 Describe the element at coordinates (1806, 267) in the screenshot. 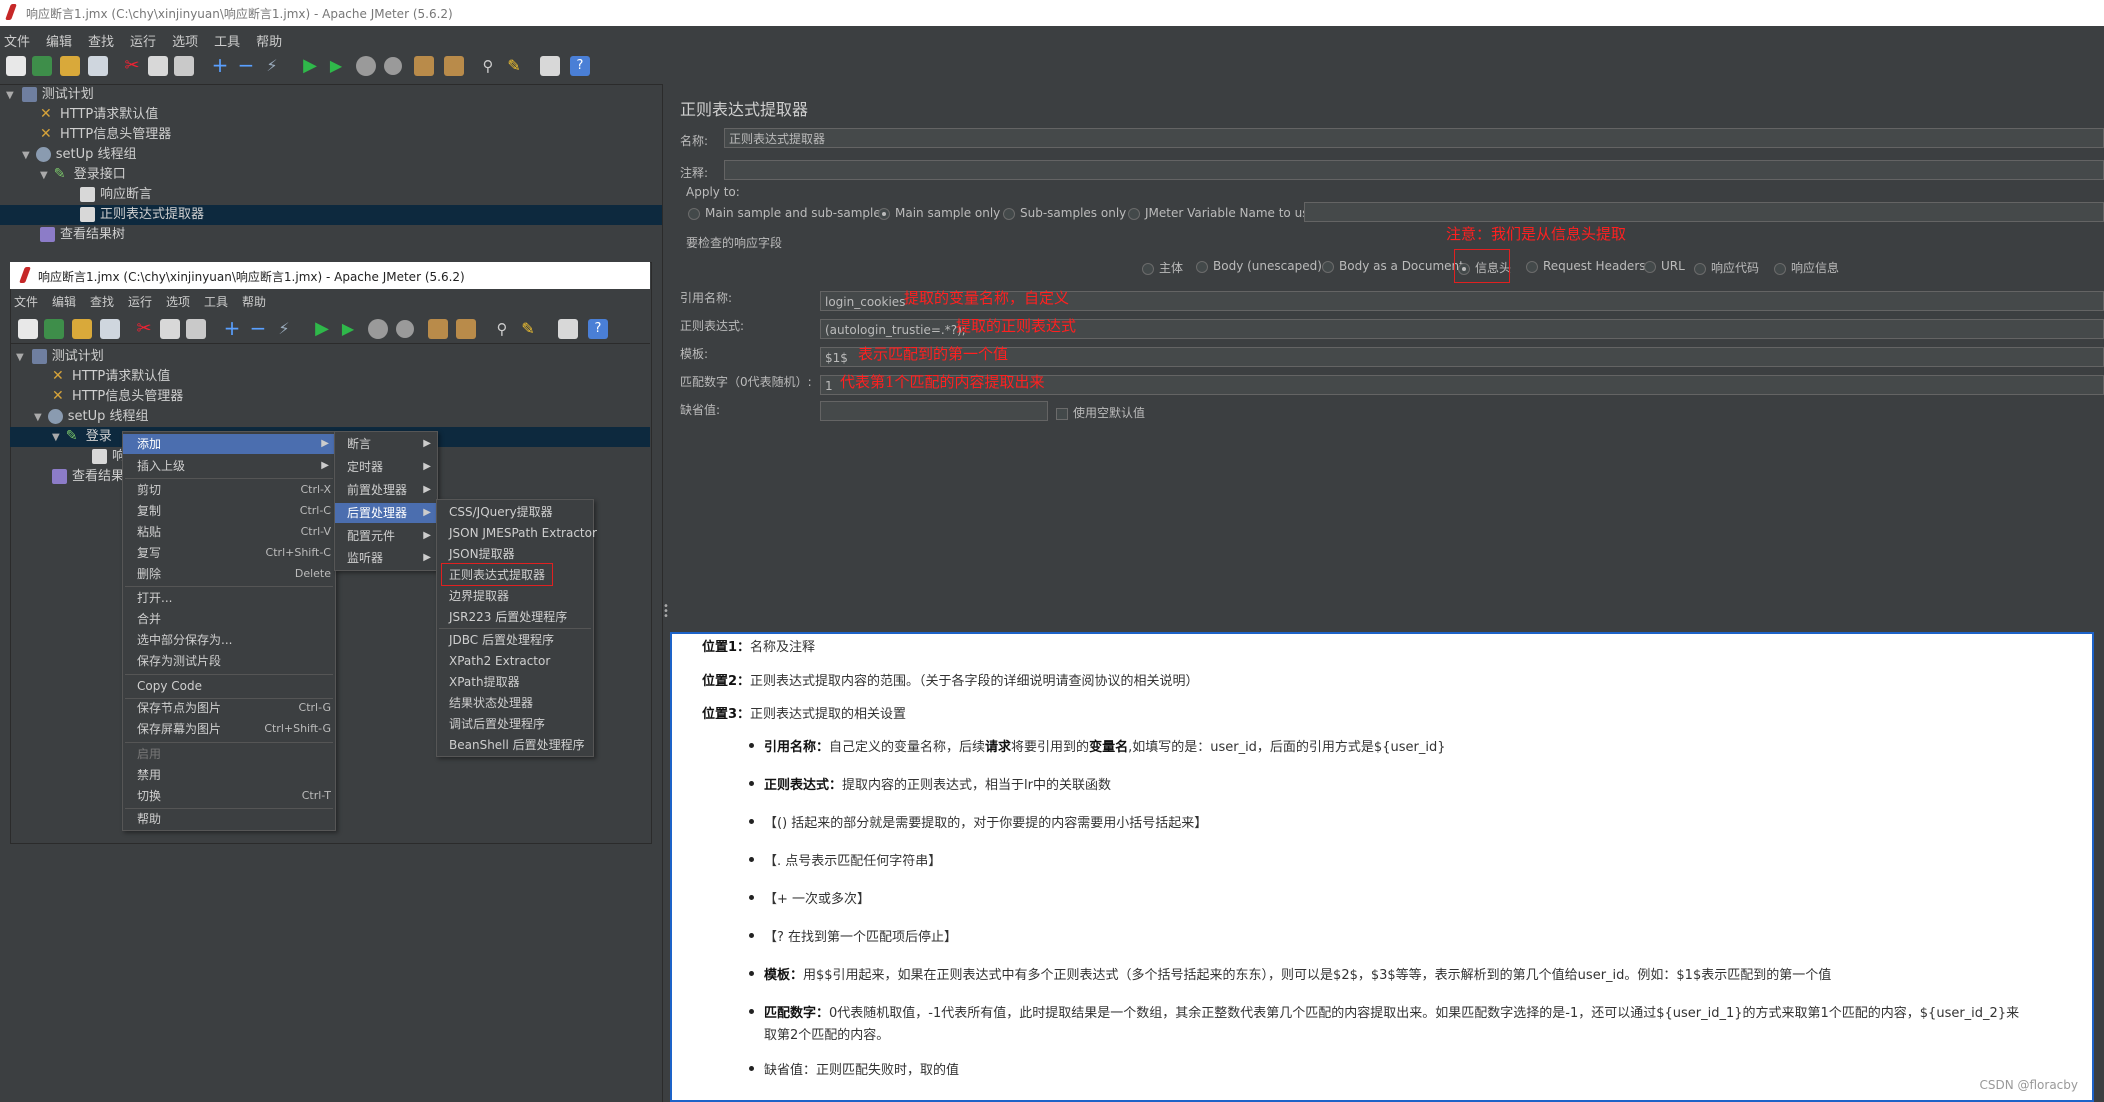

I see `radio-response-message: 响应信息` at that location.